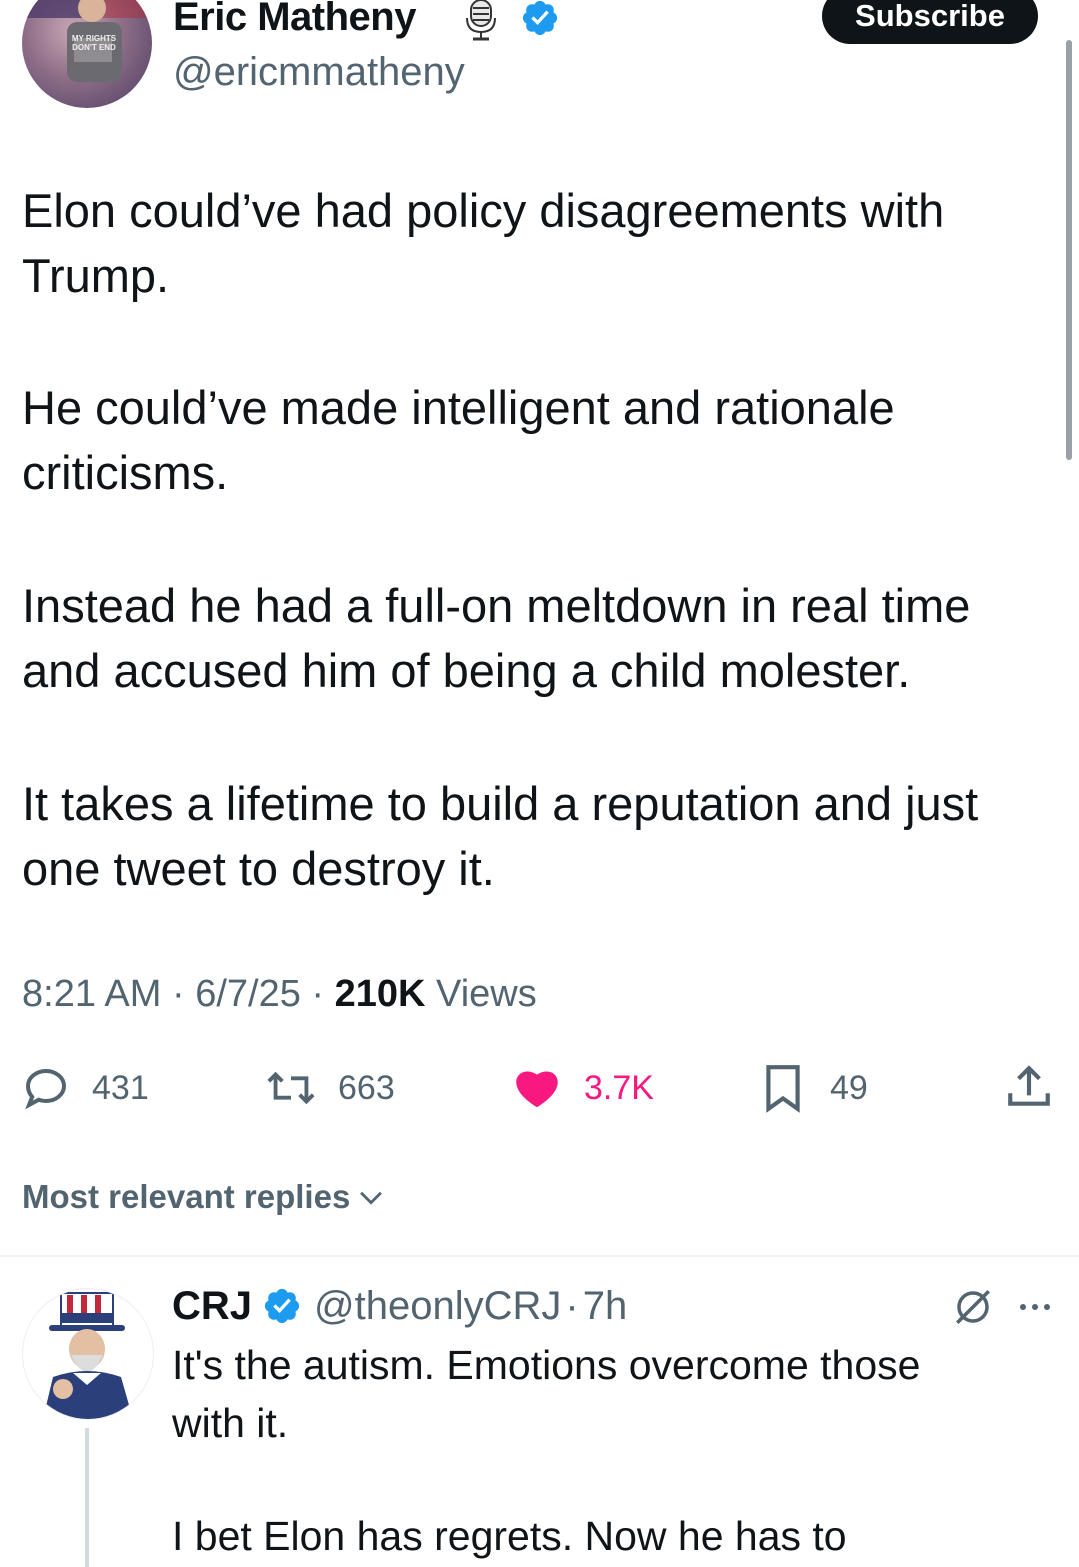 The image size is (1079, 1567). I want to click on replies-divider, so click(539, 1256).